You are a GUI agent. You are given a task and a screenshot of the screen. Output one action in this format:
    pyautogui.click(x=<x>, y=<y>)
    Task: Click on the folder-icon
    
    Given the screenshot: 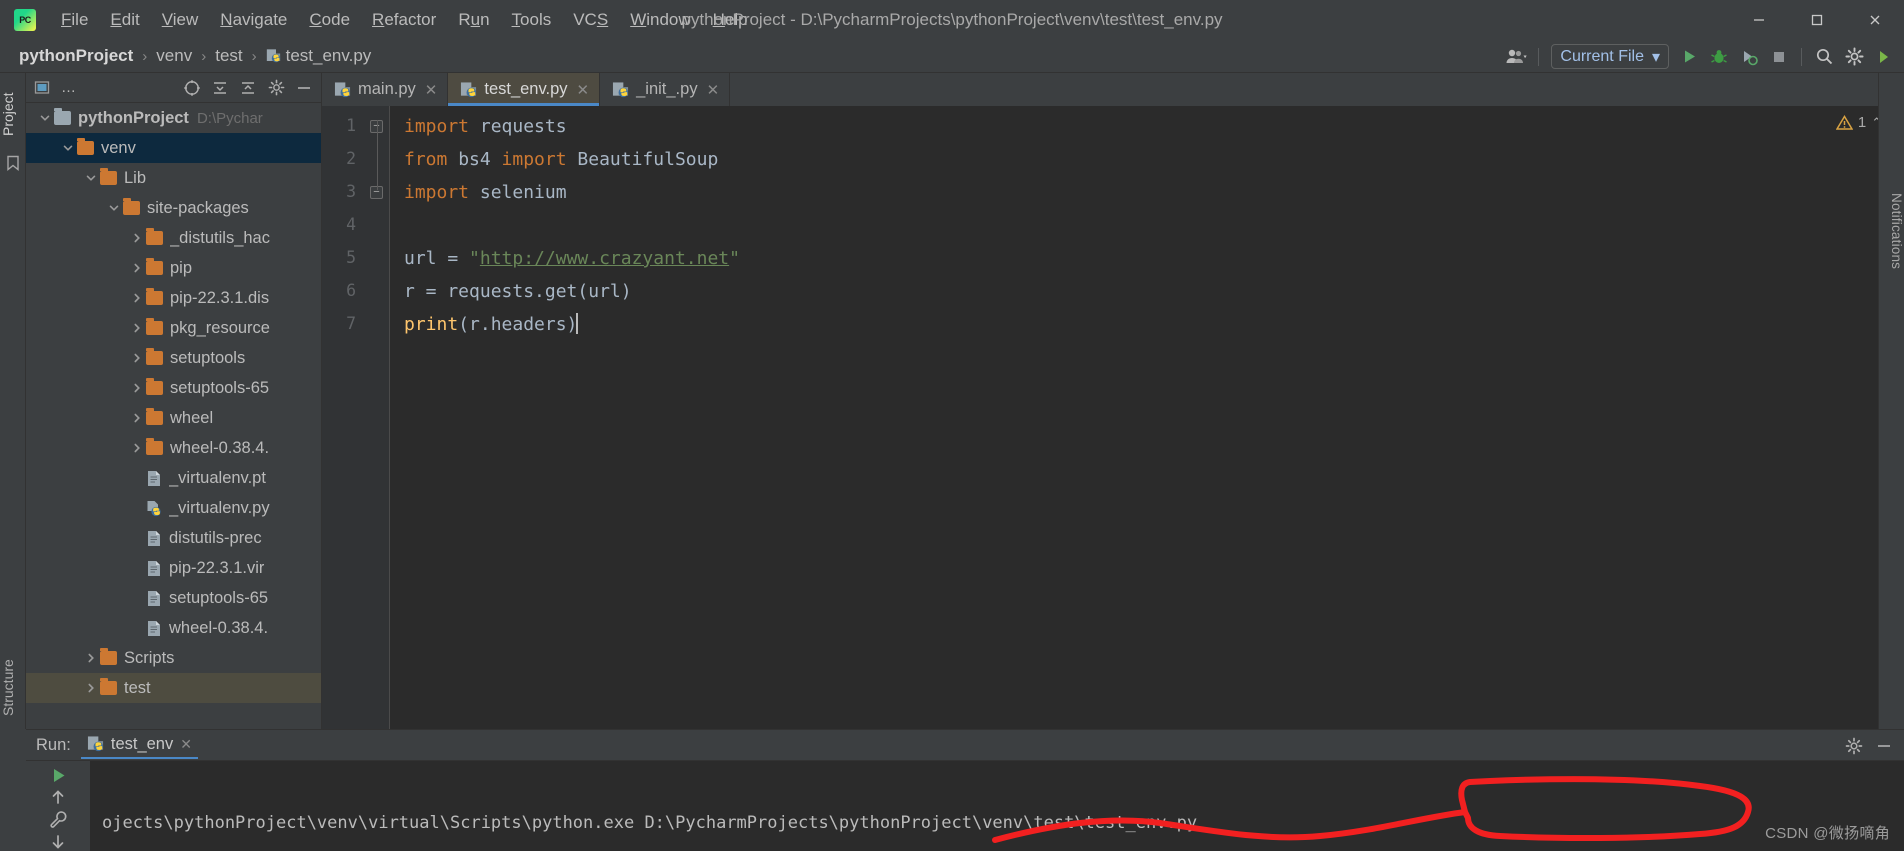 What is the action you would take?
    pyautogui.click(x=108, y=686)
    